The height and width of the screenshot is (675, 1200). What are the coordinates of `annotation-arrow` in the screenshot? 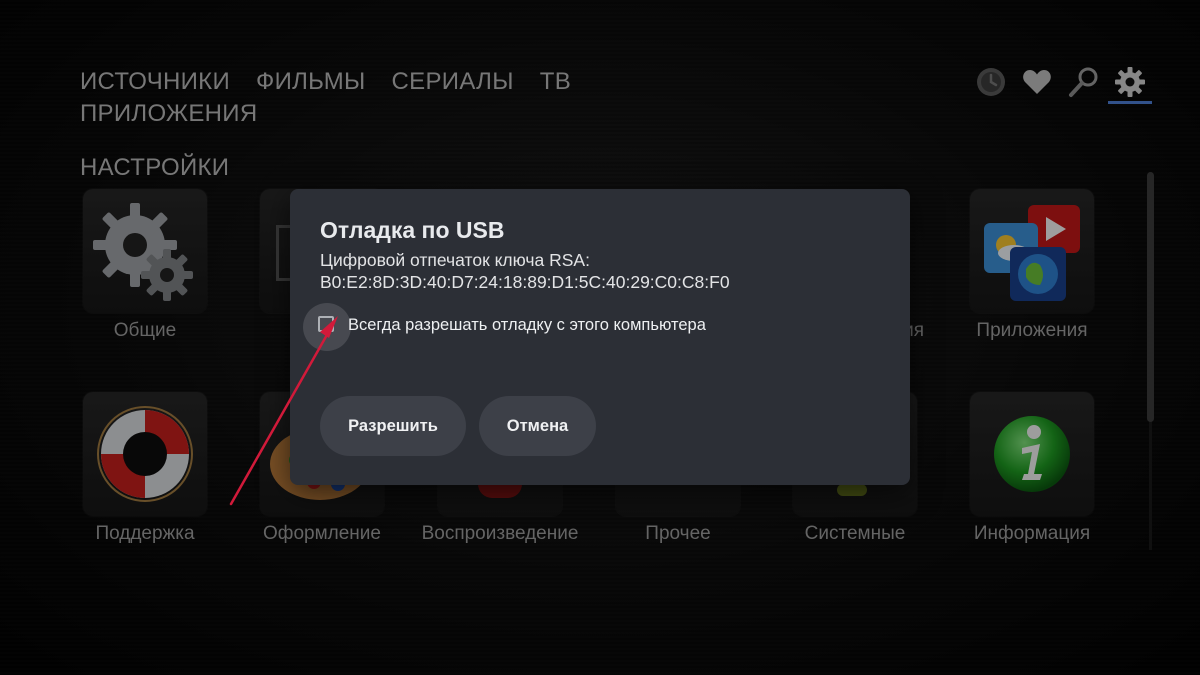 It's located at (283, 411).